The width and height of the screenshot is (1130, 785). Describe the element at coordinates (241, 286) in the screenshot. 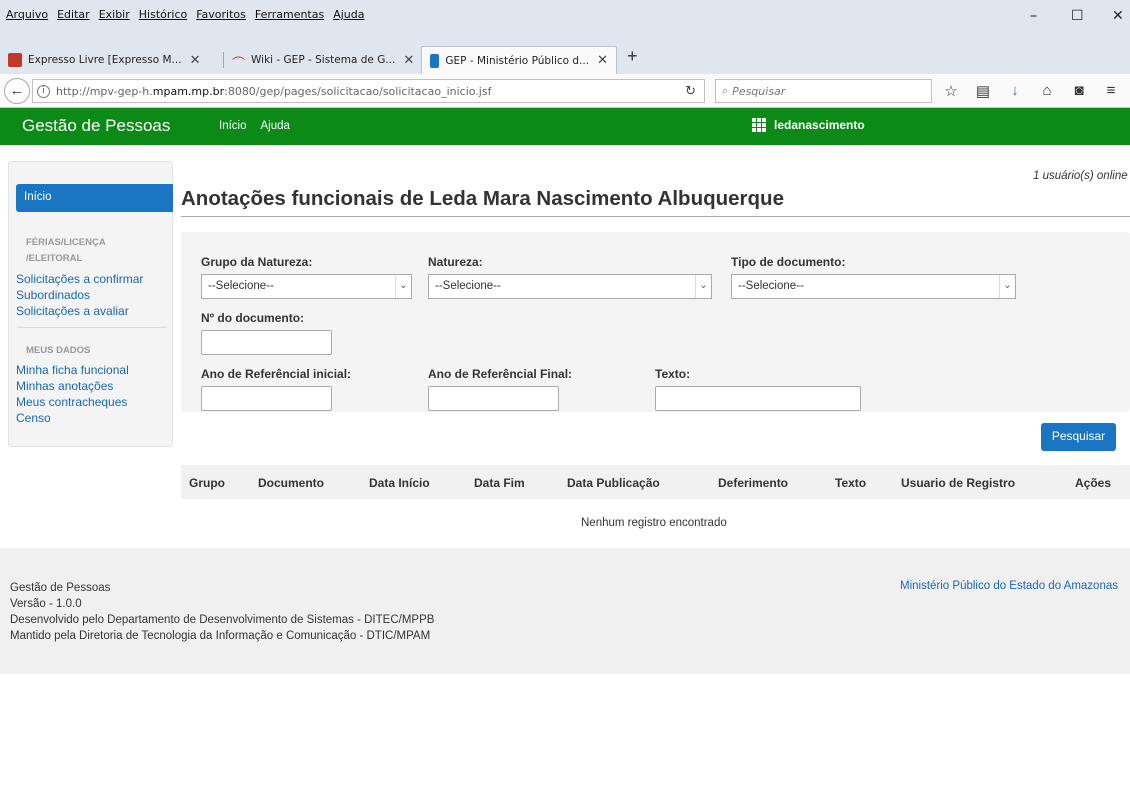

I see `grupo-select-value: --Selecione--` at that location.